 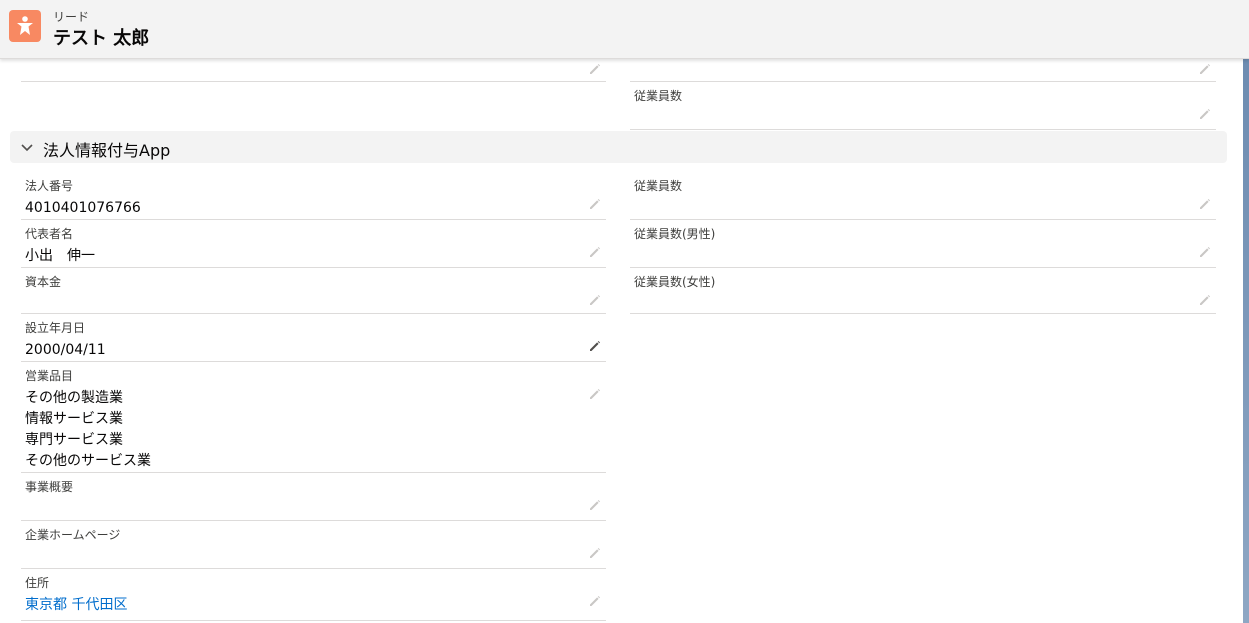 I want to click on field-business-items: 営業品目 その他の製造業 情報サービス業 専門サービス業 その他のサービス業, so click(x=313, y=417).